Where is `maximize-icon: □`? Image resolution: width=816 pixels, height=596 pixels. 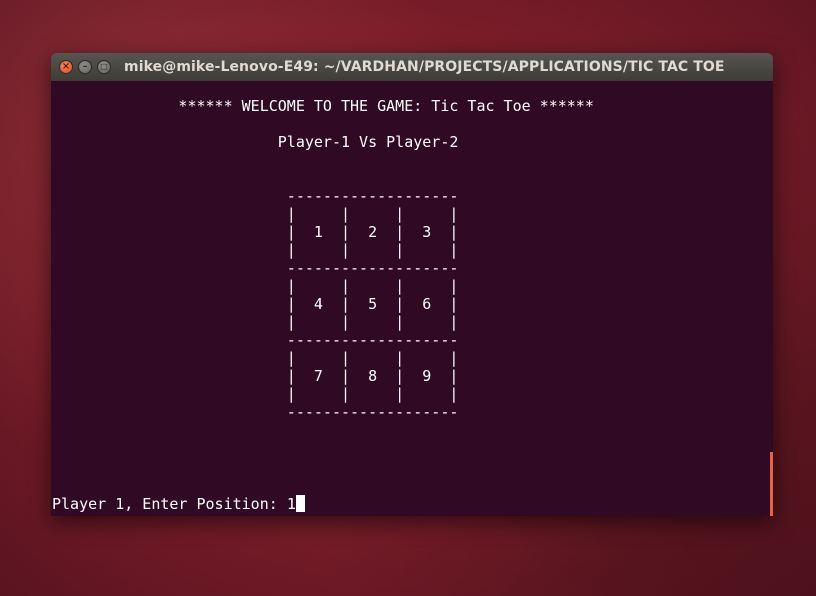
maximize-icon: □ is located at coordinates (104, 67).